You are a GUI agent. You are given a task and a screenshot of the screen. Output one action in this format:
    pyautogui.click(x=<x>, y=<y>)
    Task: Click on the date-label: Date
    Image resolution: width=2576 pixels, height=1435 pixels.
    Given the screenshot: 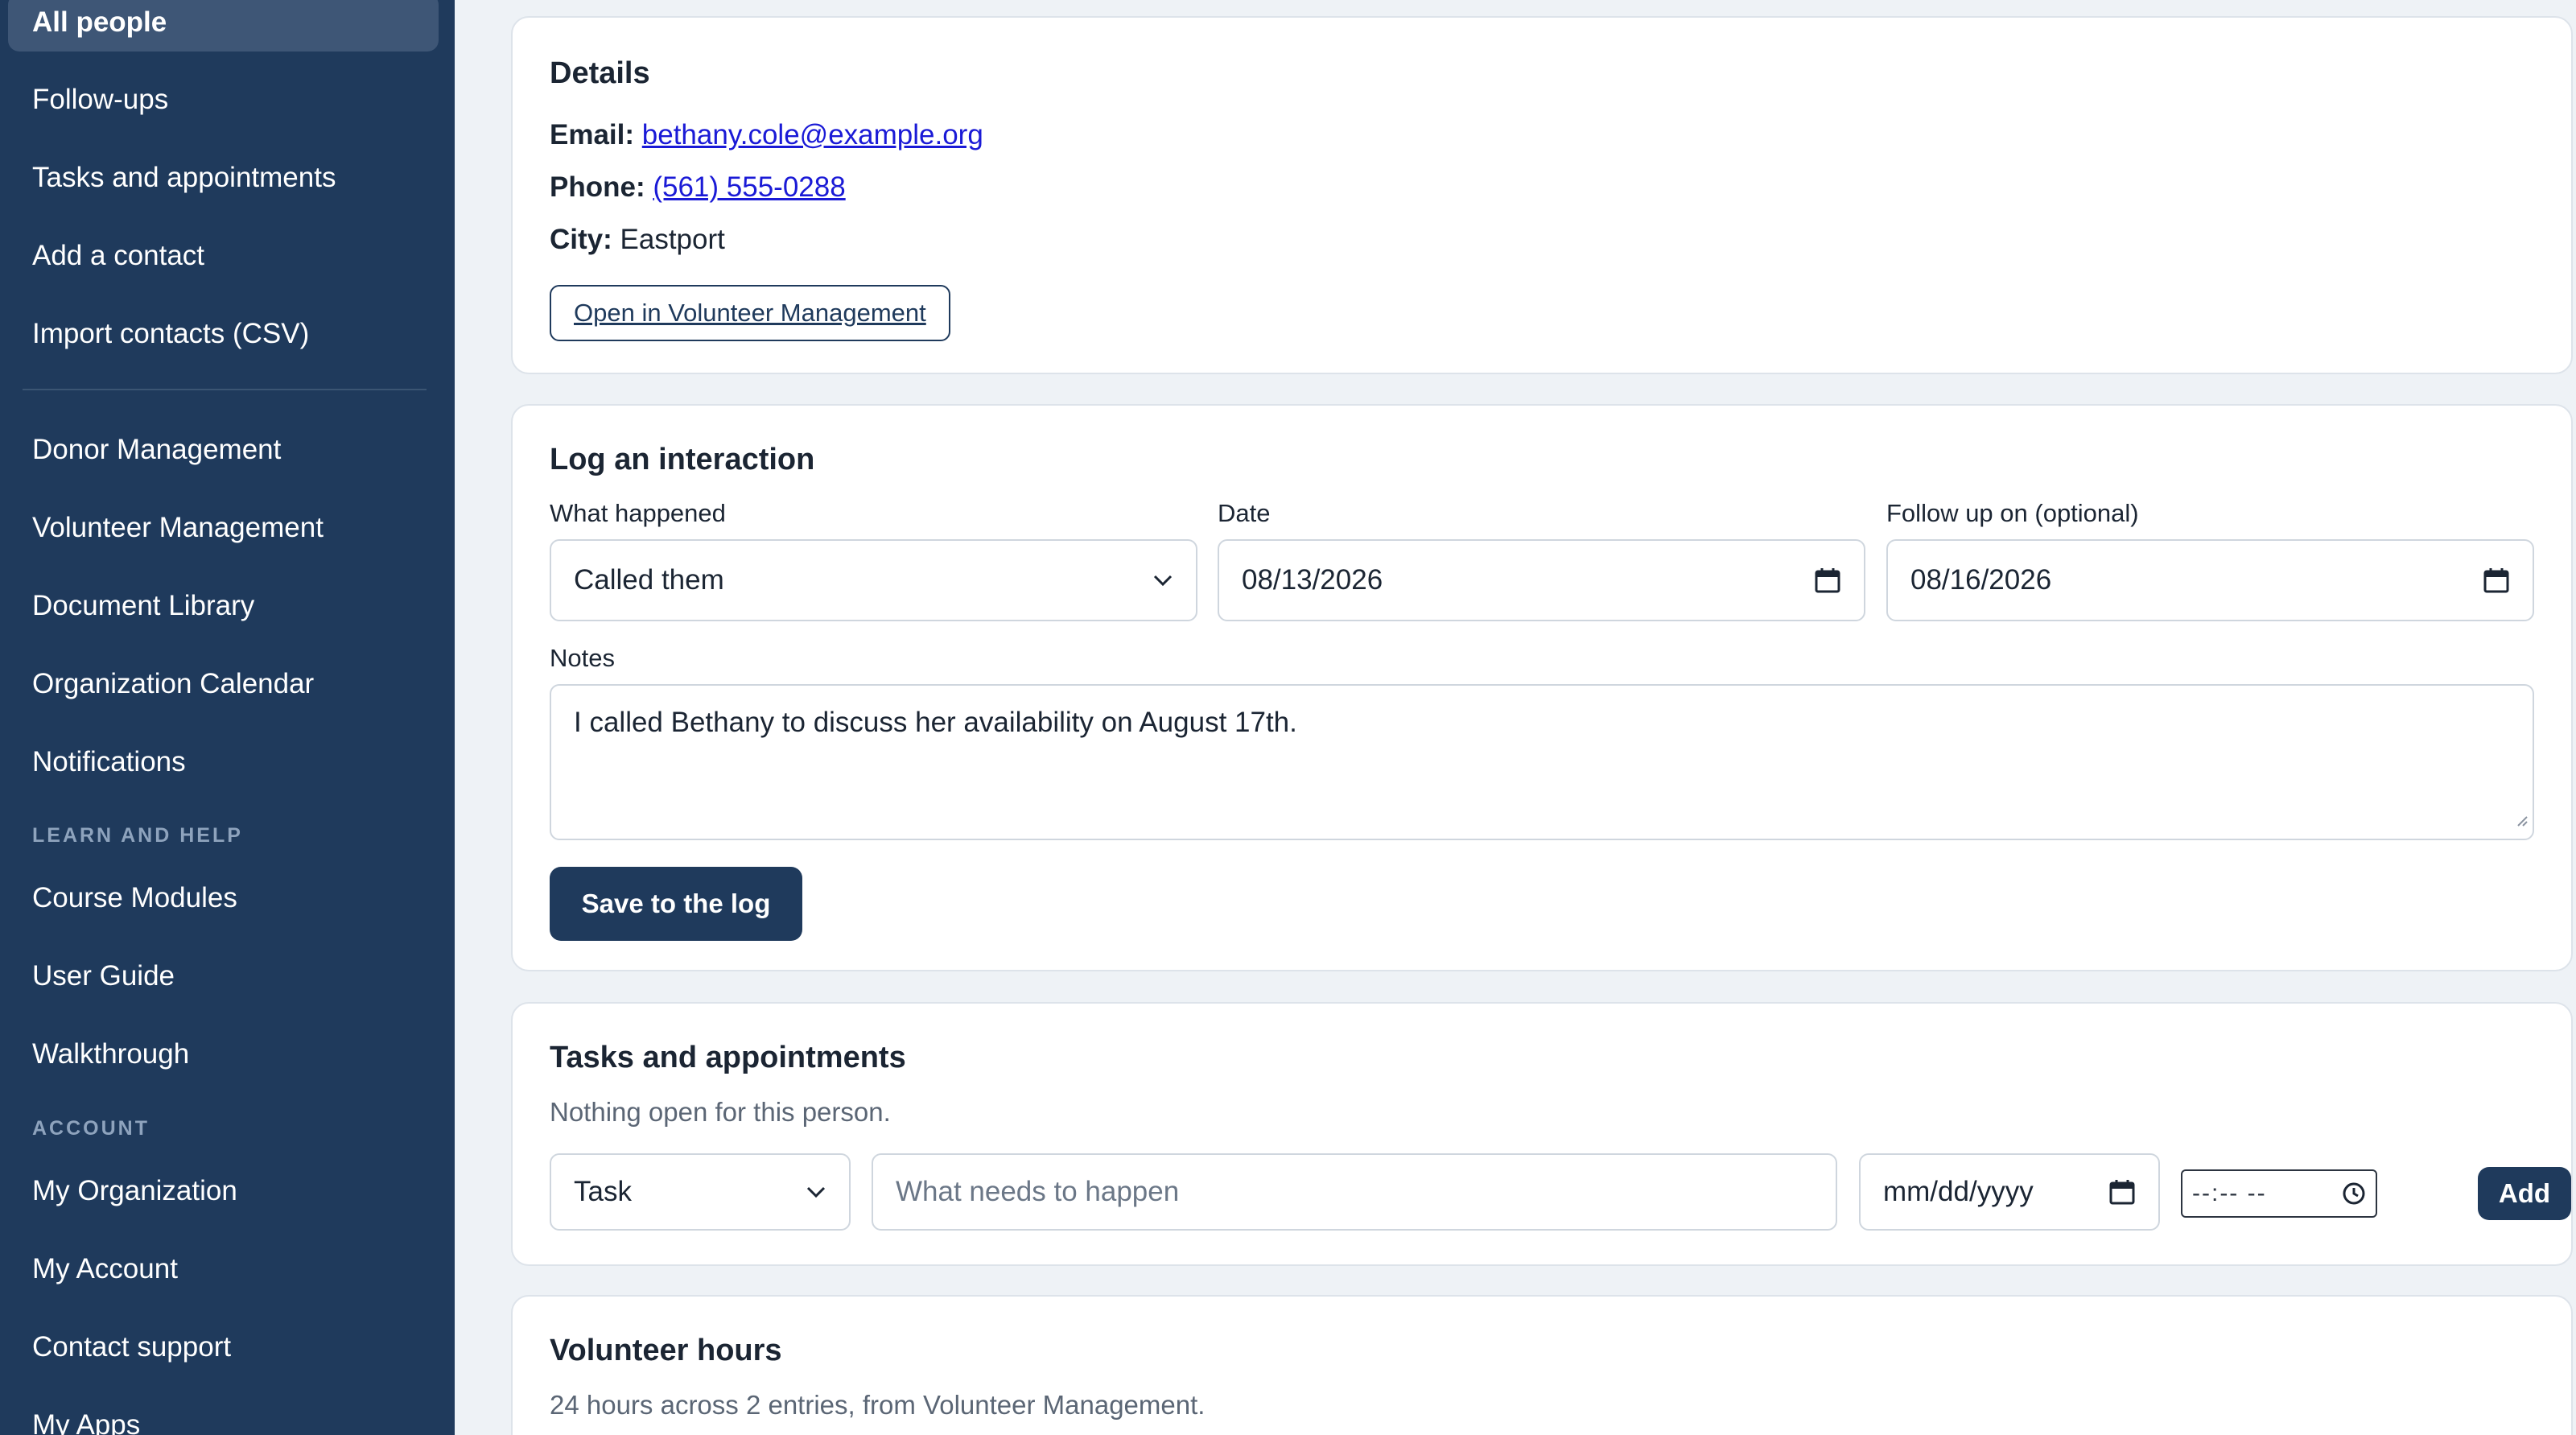 What is the action you would take?
    pyautogui.click(x=1244, y=513)
    